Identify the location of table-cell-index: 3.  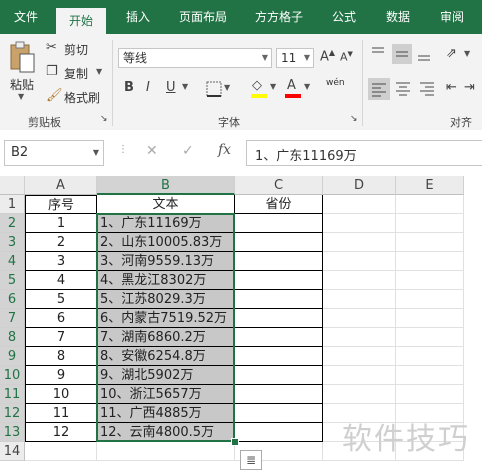
(61, 261).